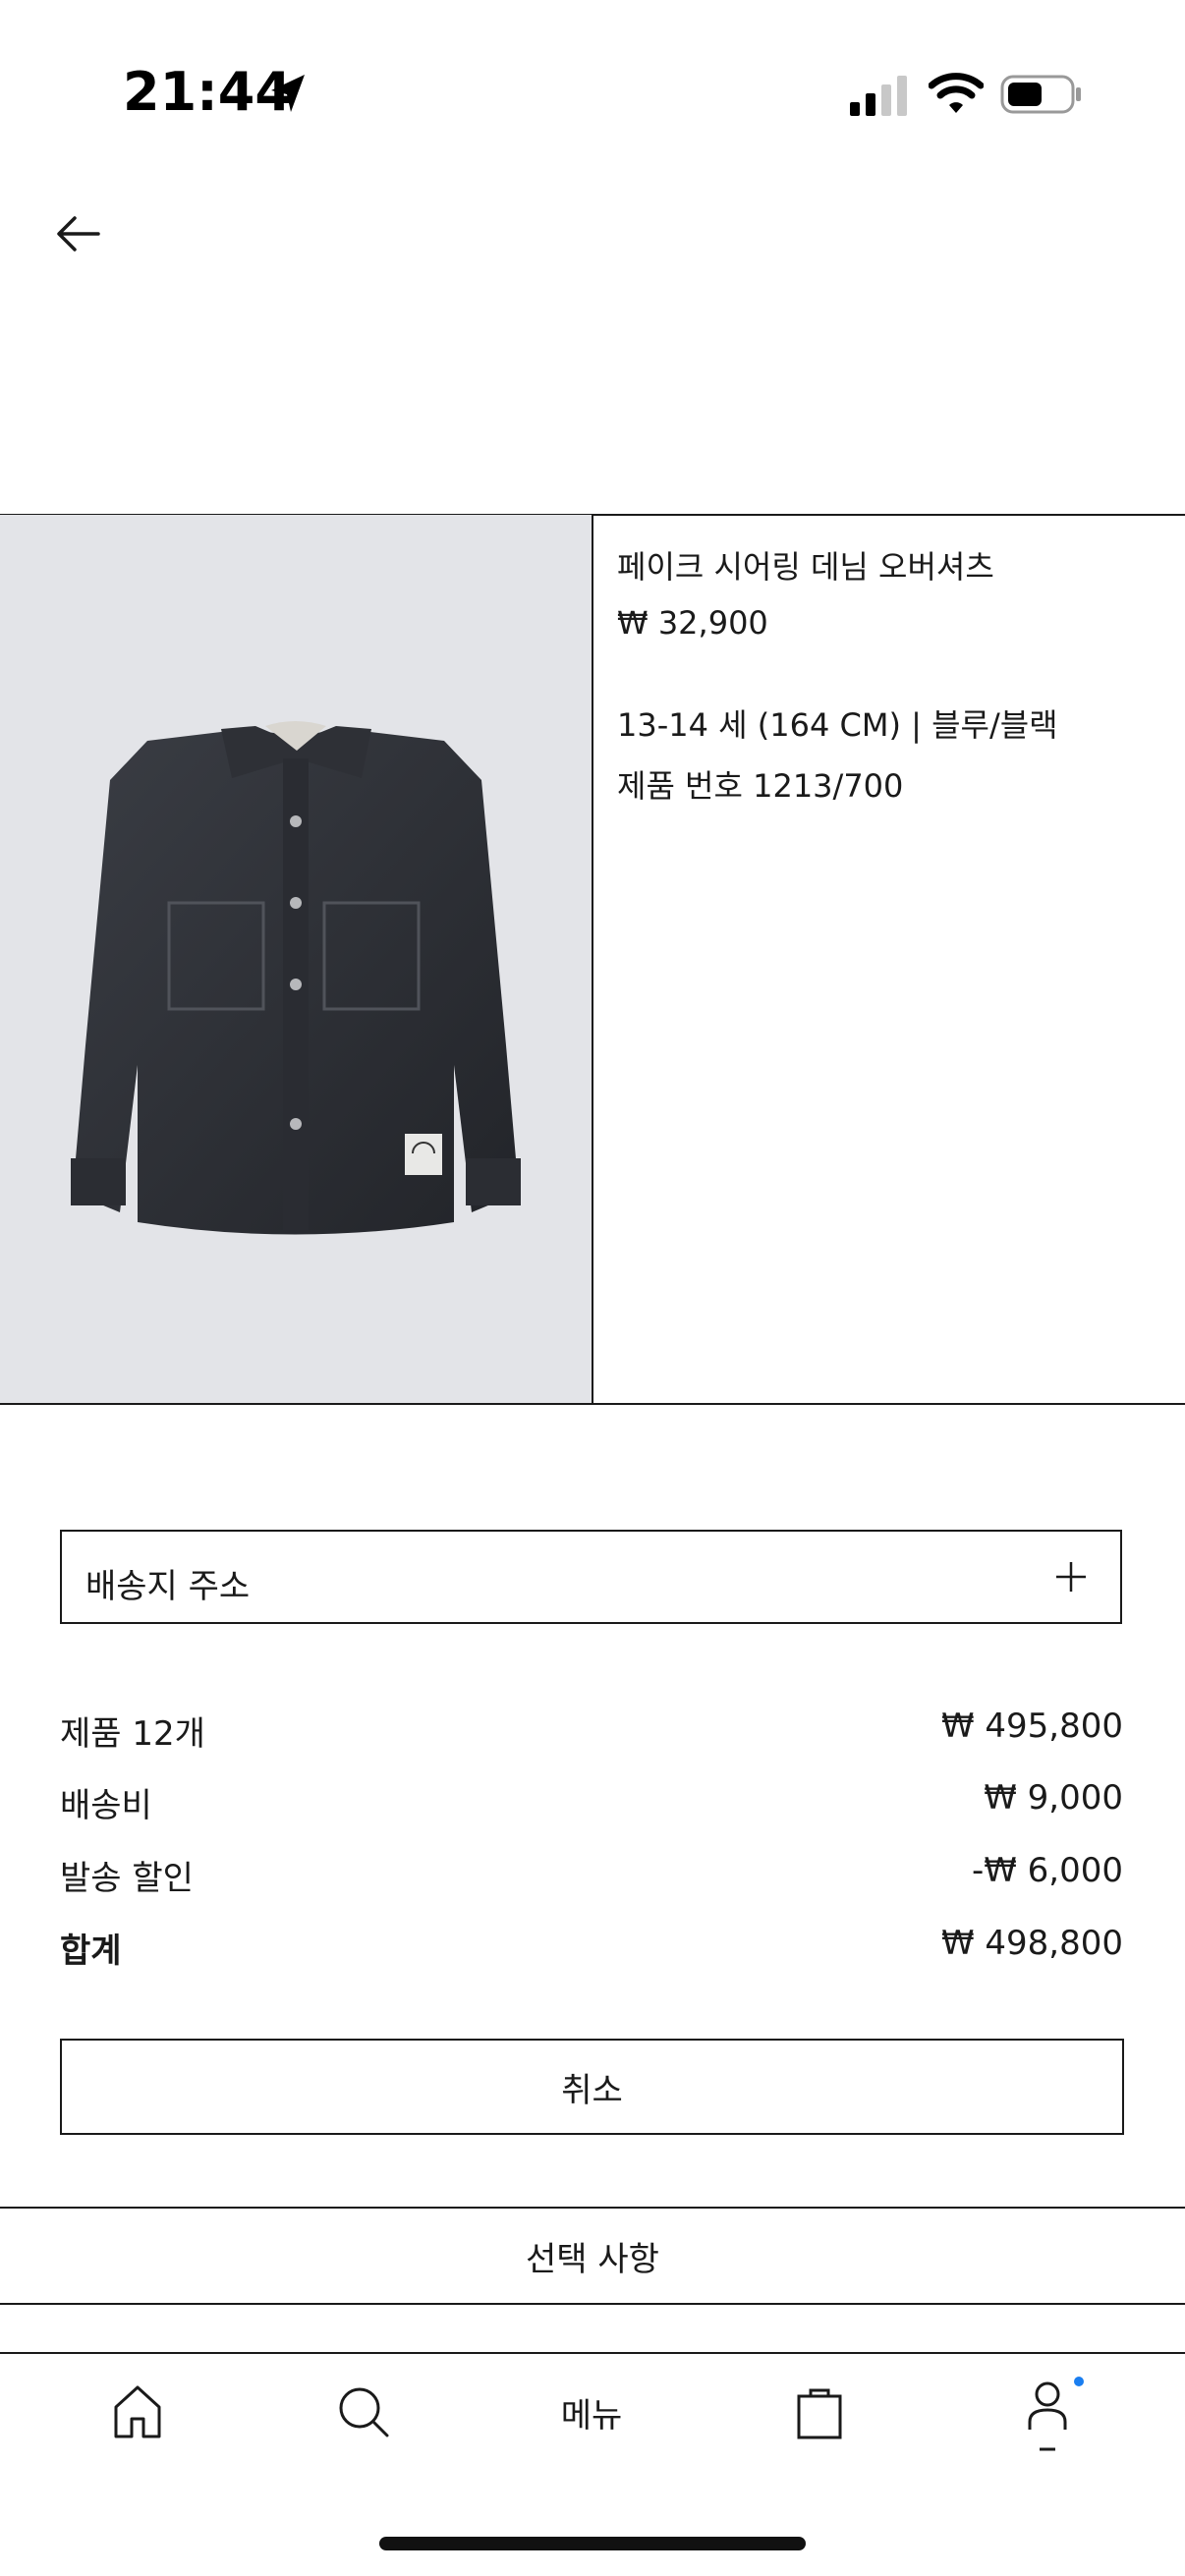 Image resolution: width=1185 pixels, height=2576 pixels. Describe the element at coordinates (296, 978) in the screenshot. I see `denim-overshirt-image` at that location.